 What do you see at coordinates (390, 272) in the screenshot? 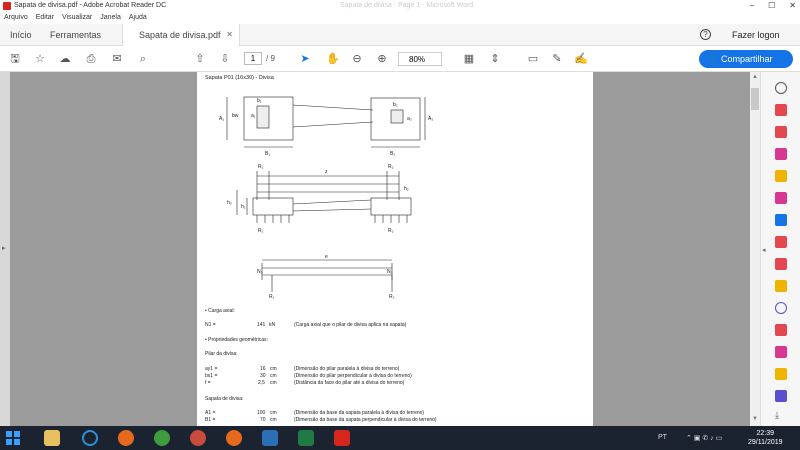
I see `label-N2: N₂` at bounding box center [390, 272].